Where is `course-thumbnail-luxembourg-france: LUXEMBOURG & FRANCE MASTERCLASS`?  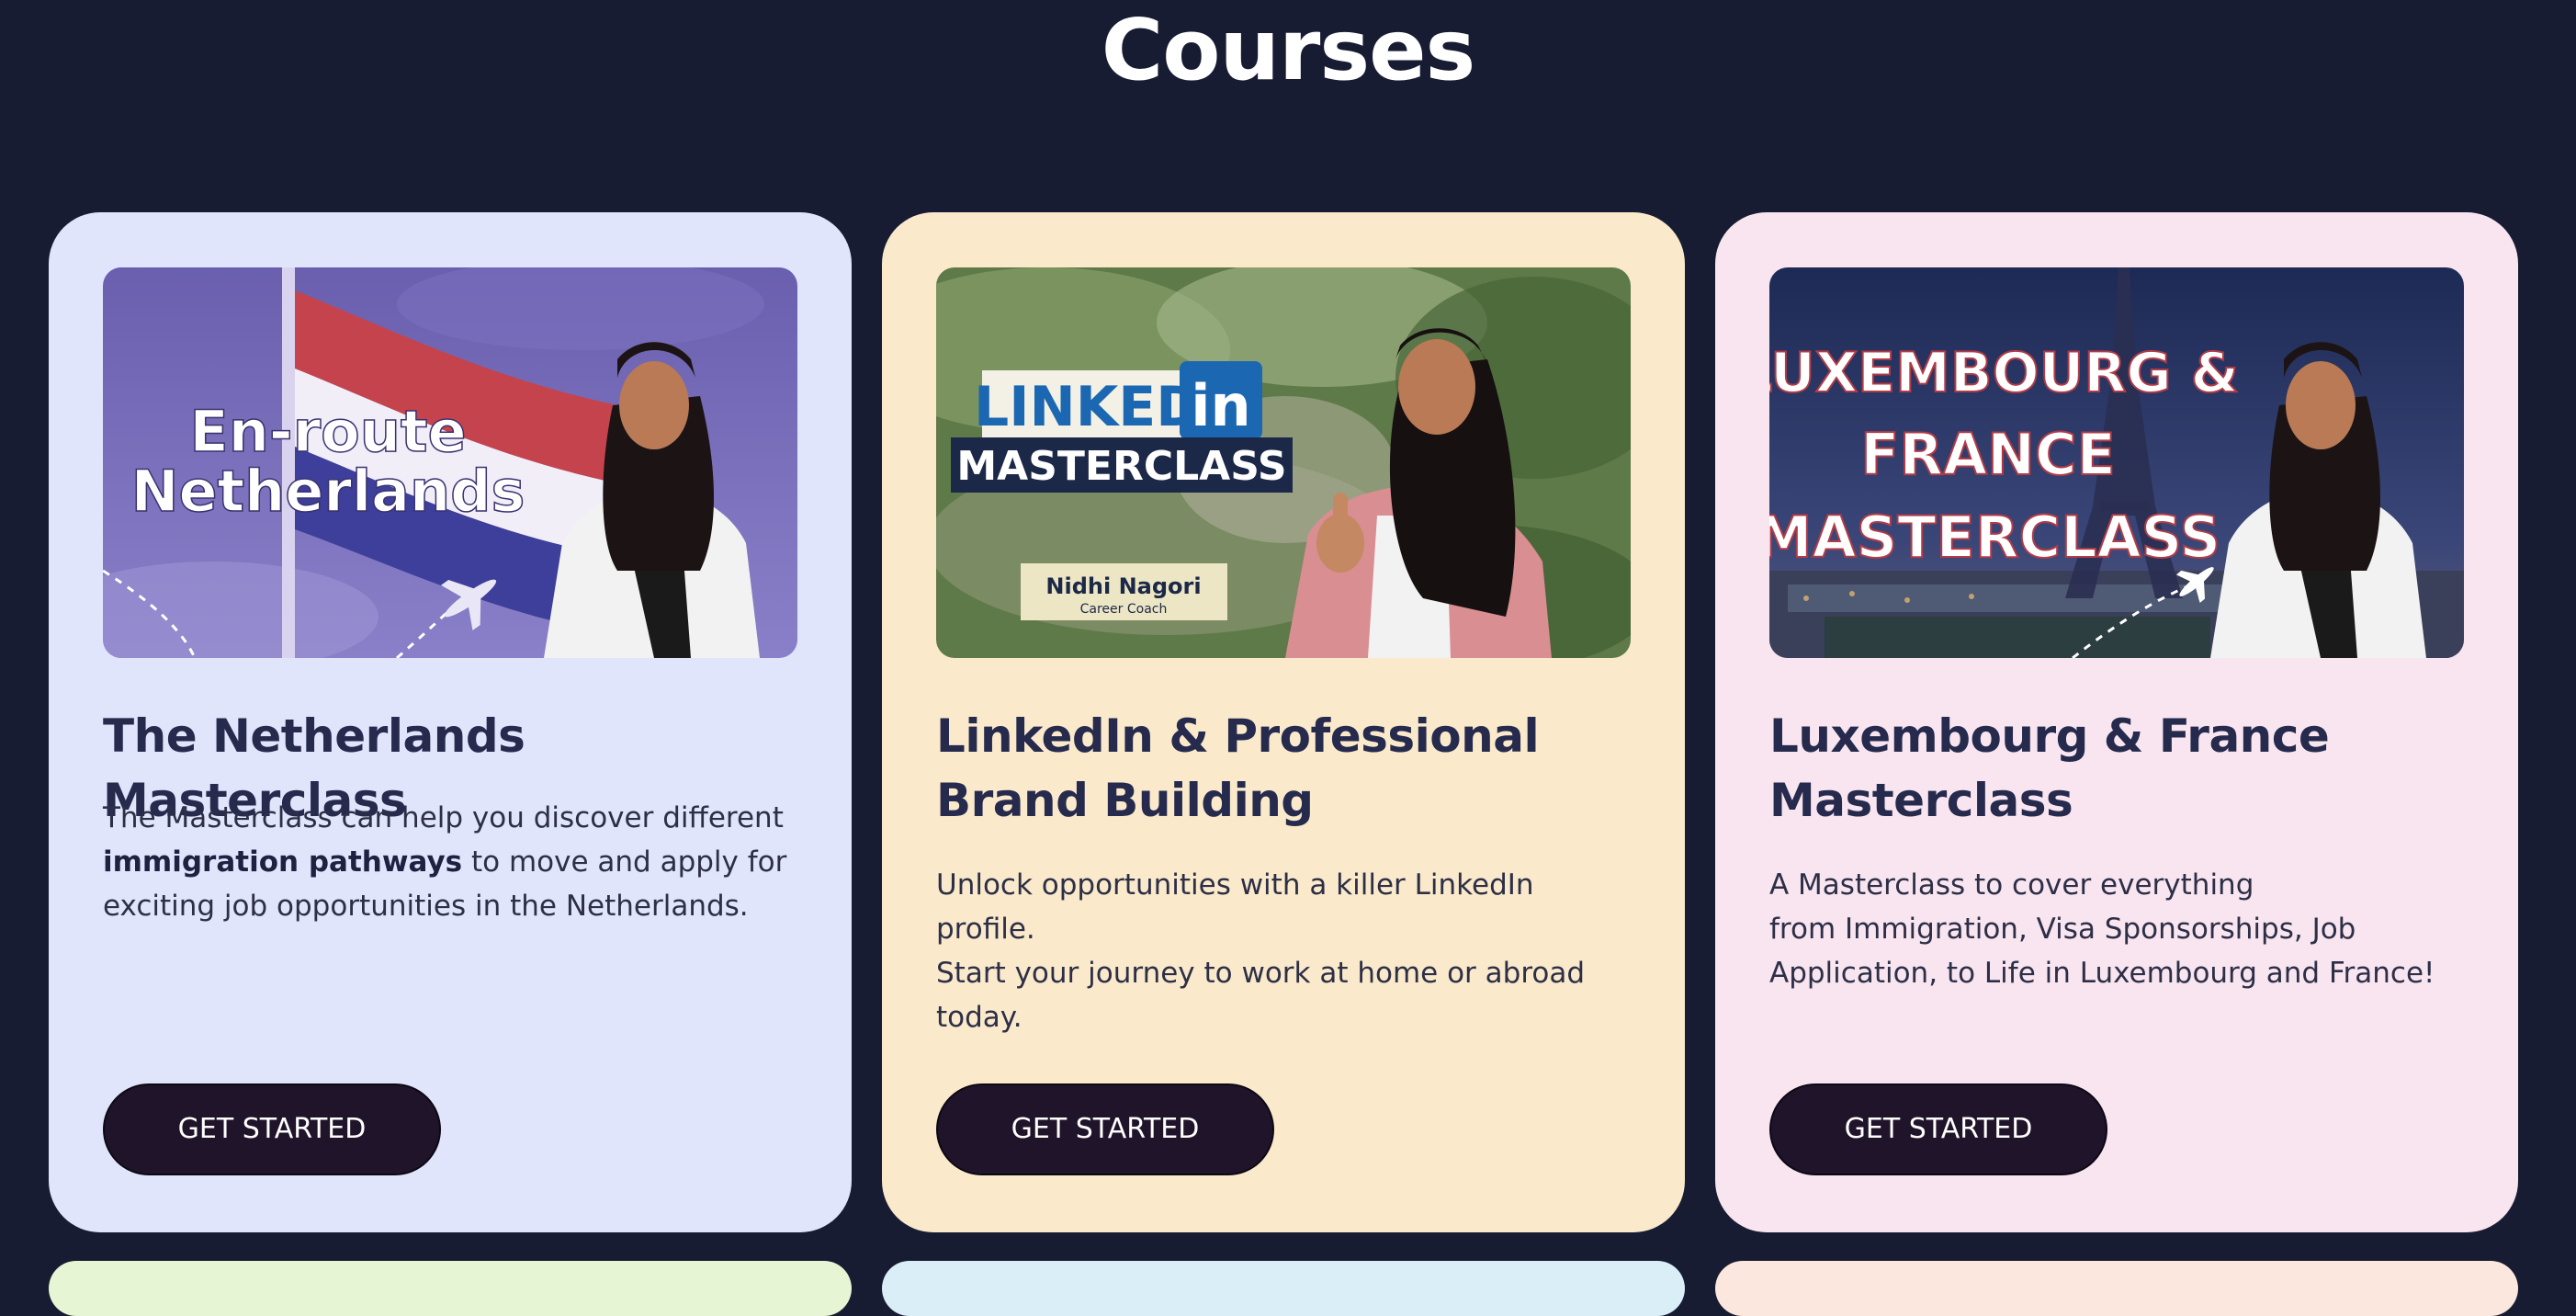 course-thumbnail-luxembourg-france: LUXEMBOURG & FRANCE MASTERCLASS is located at coordinates (2116, 462).